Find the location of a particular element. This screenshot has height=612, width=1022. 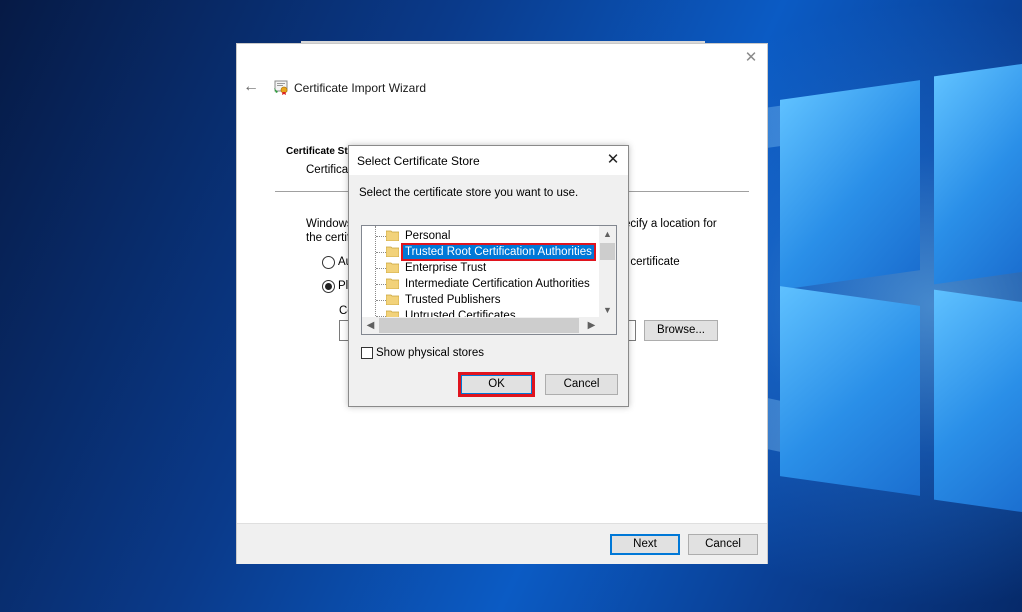

scroll-corner is located at coordinates (607, 325).